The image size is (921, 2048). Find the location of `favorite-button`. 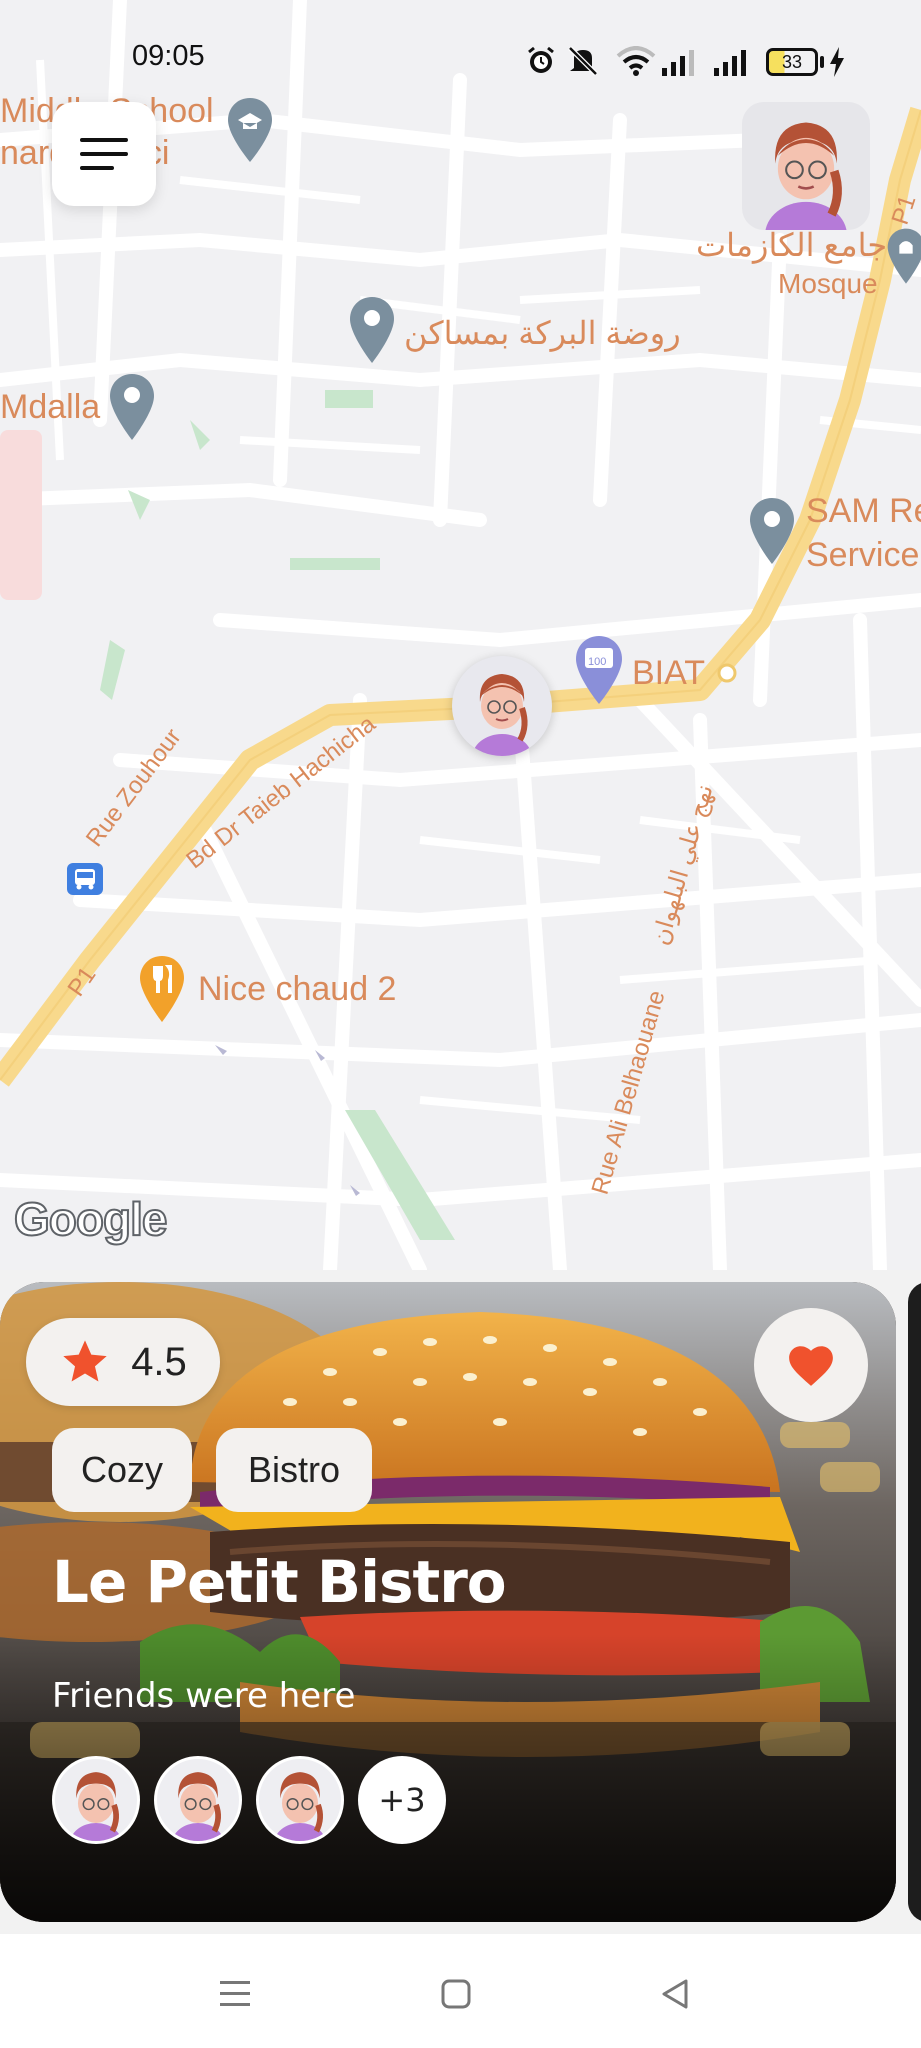

favorite-button is located at coordinates (811, 1365).